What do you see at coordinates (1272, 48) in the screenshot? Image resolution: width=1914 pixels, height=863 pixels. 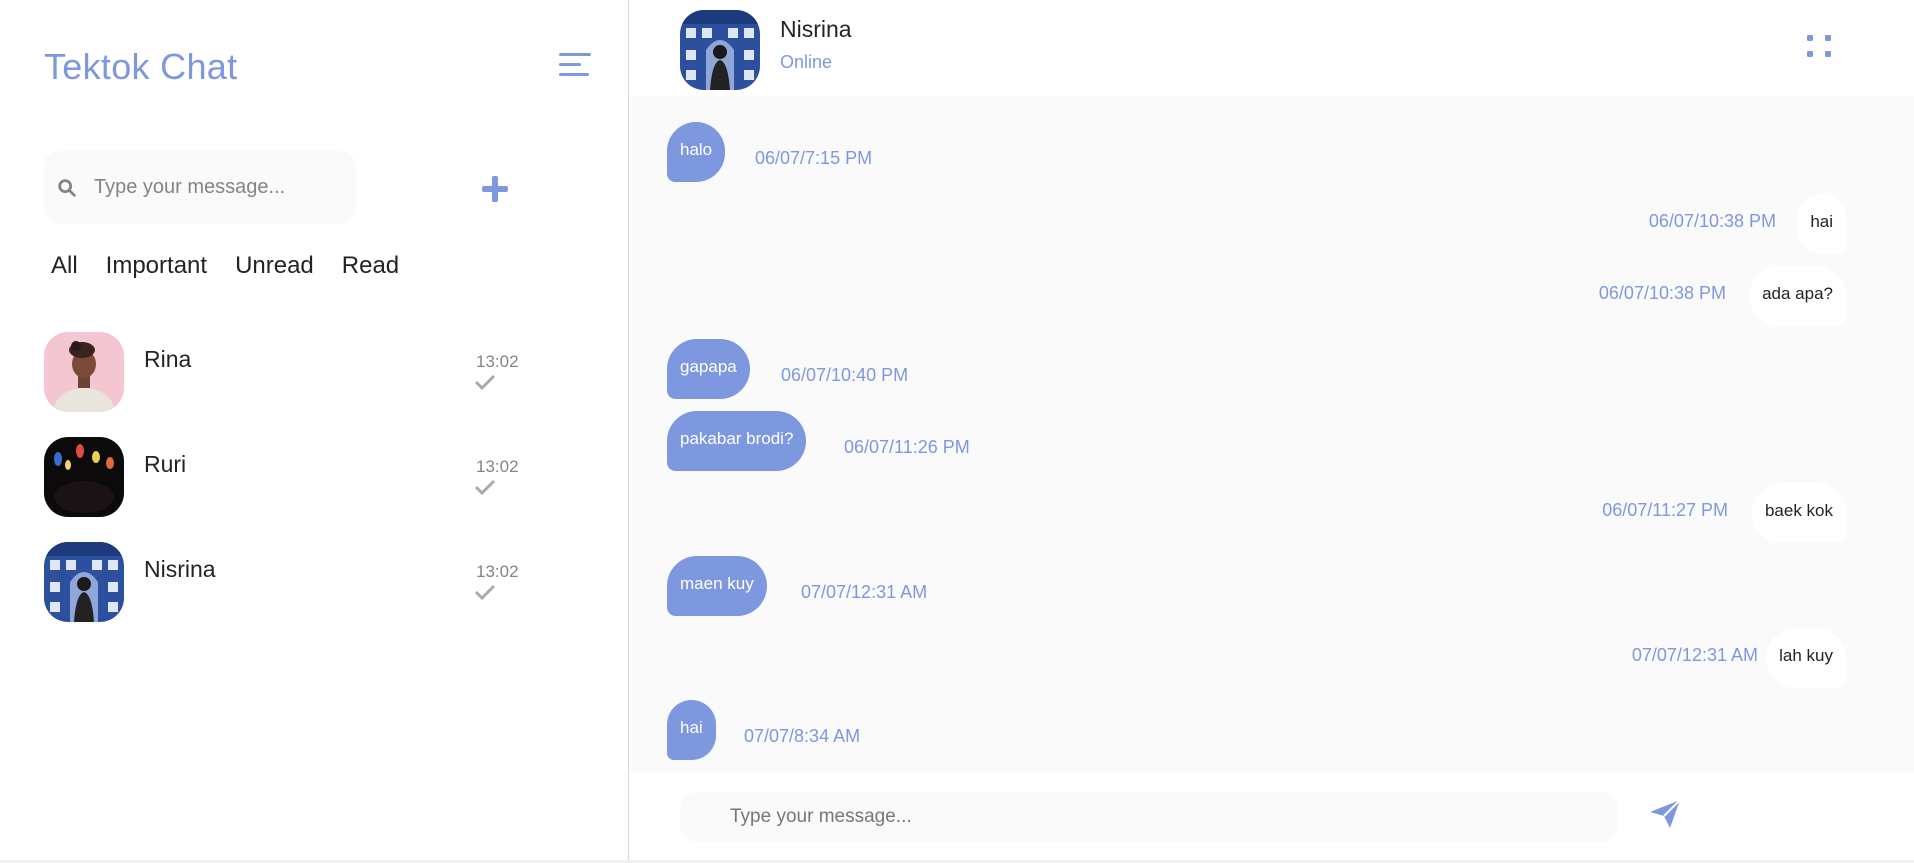 I see `chat-header: Nisrina Online` at bounding box center [1272, 48].